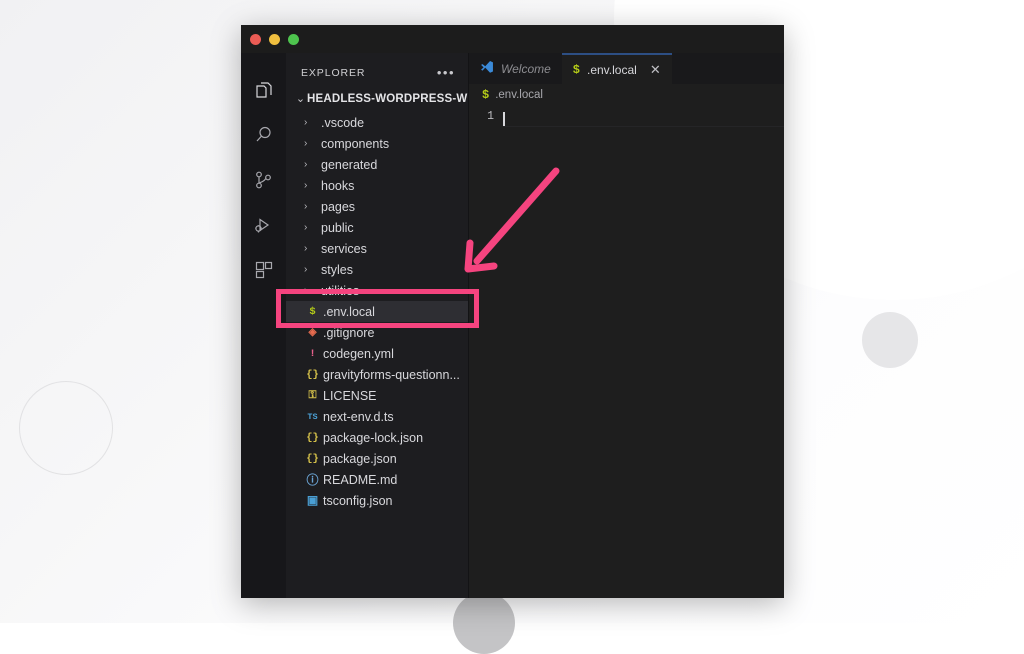 Image resolution: width=1024 pixels, height=654 pixels. Describe the element at coordinates (355, 143) in the screenshot. I see `folder-name: components` at that location.